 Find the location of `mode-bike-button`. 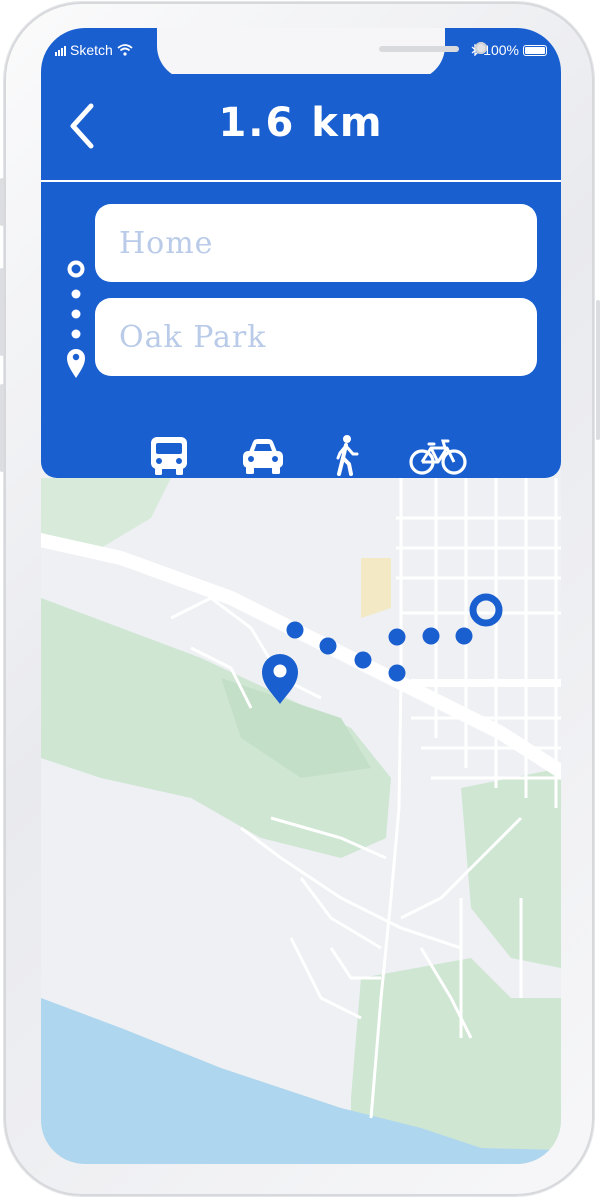

mode-bike-button is located at coordinates (438, 458).